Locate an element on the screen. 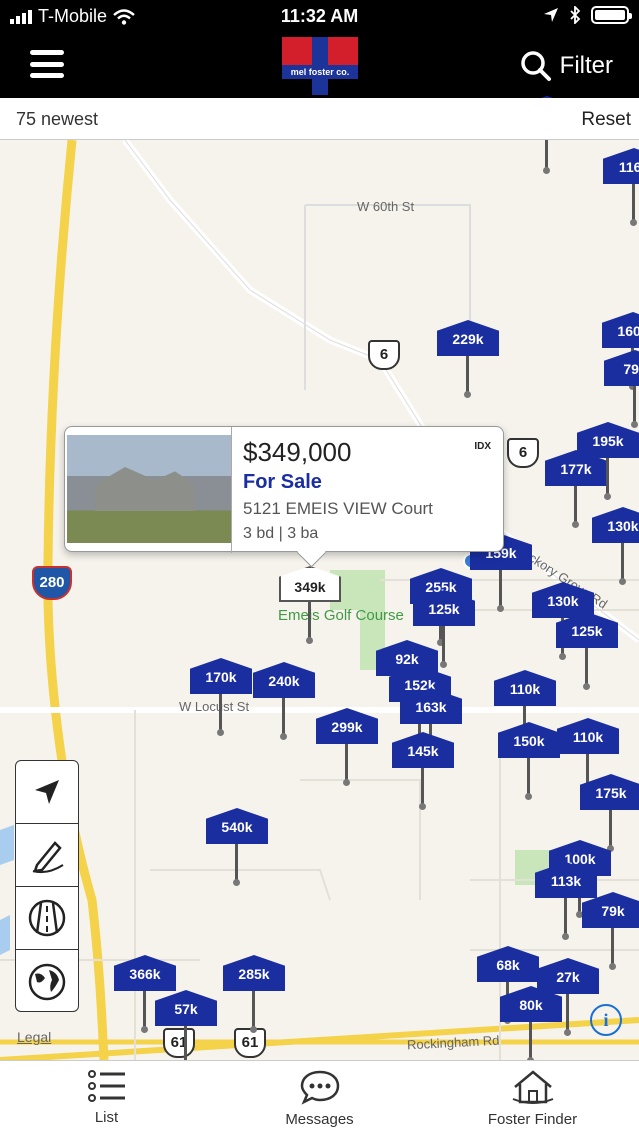  listing-address: 5121 EMEIS VIEW Court is located at coordinates (338, 508).